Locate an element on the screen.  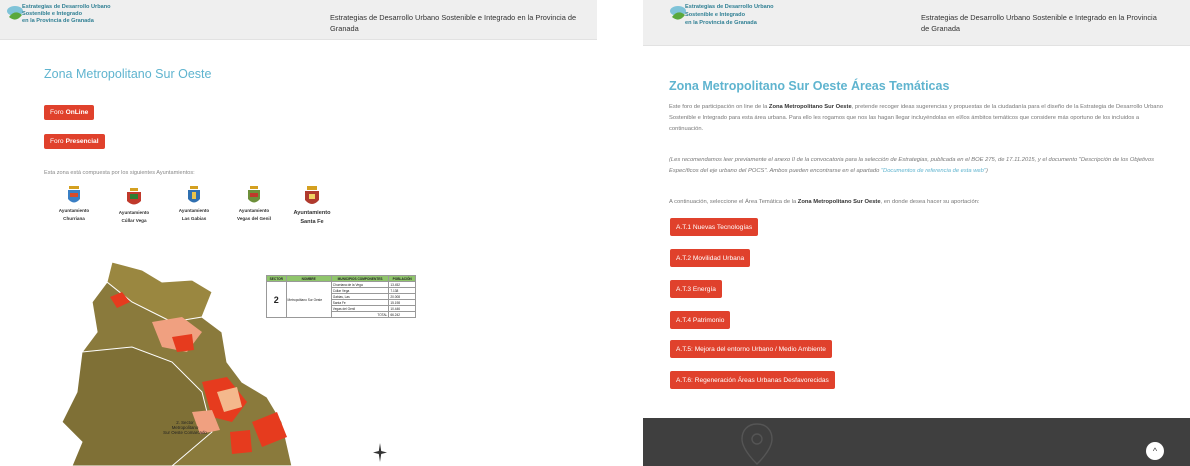
foro-presencial-button: Foro Presencial is located at coordinates (74, 141).